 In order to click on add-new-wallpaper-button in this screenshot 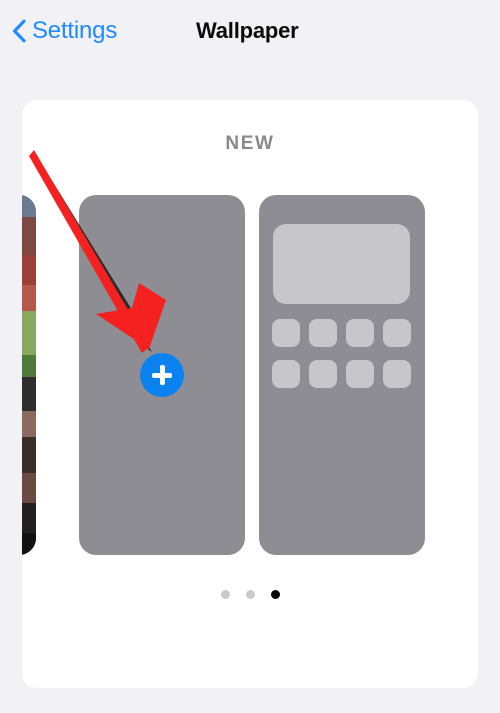, I will do `click(162, 375)`.